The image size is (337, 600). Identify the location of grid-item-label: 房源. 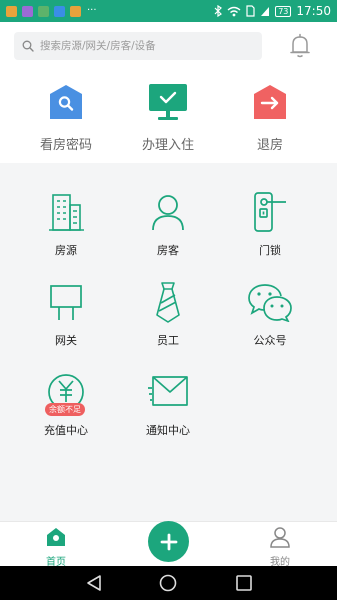
(66, 250).